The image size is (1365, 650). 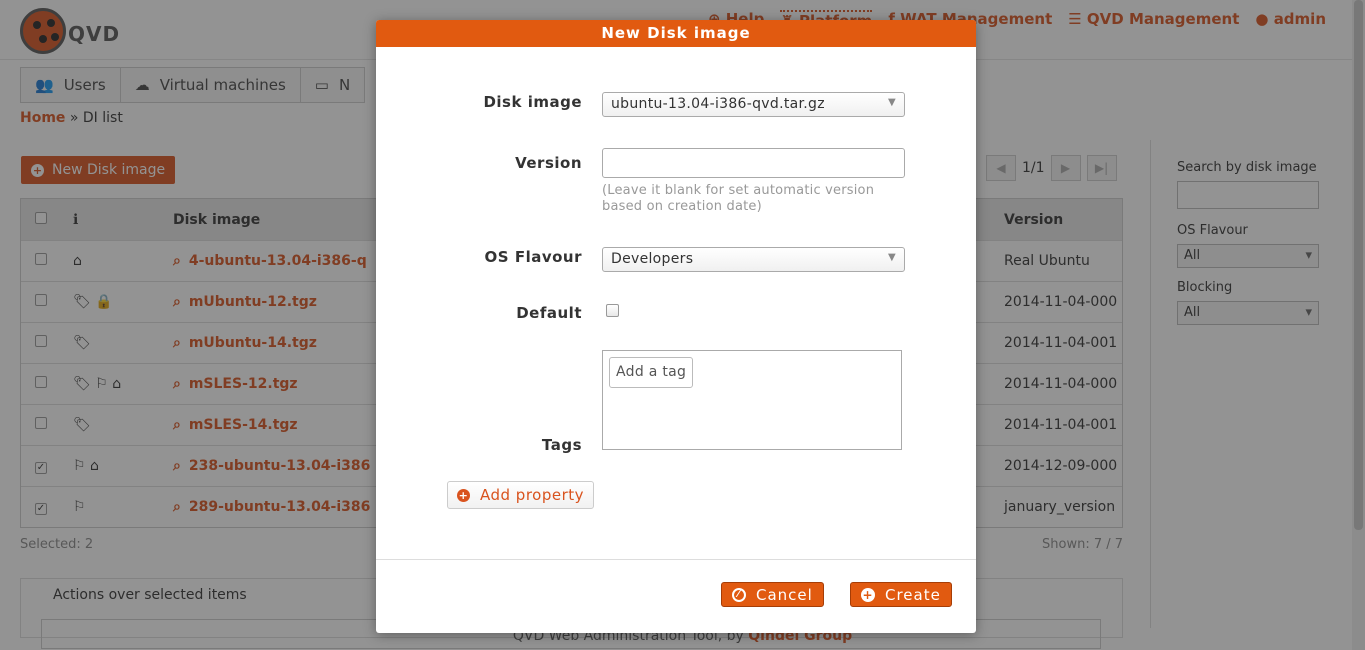 I want to click on ban-icon: ⁄, so click(x=739, y=594).